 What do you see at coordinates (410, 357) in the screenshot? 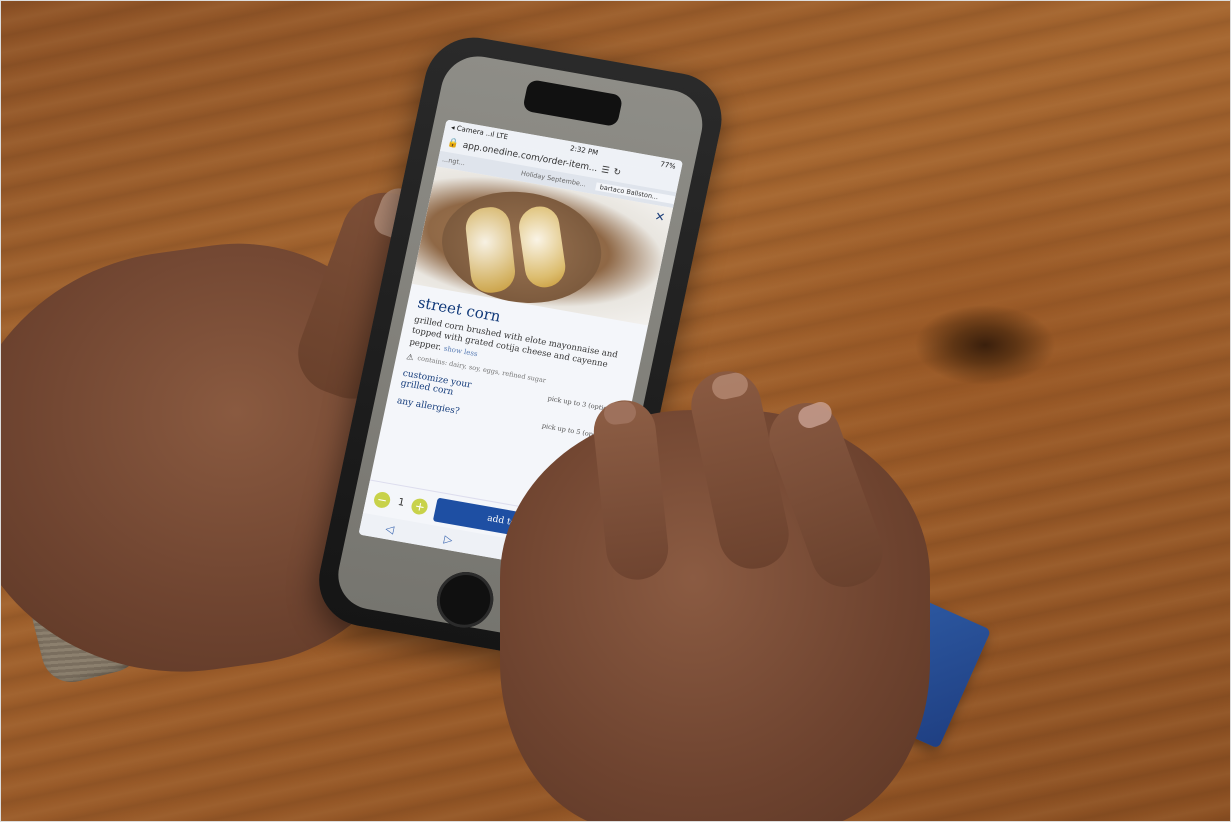
I see `warning-icon: ⚠` at bounding box center [410, 357].